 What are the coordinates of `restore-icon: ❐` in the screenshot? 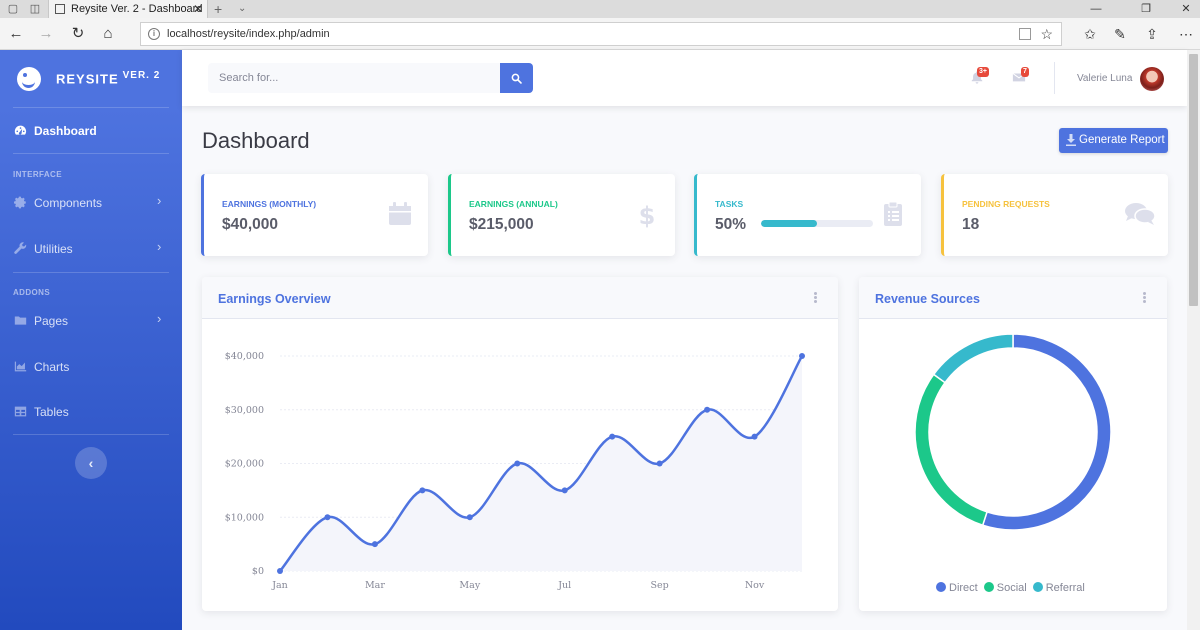 It's located at (1146, 9).